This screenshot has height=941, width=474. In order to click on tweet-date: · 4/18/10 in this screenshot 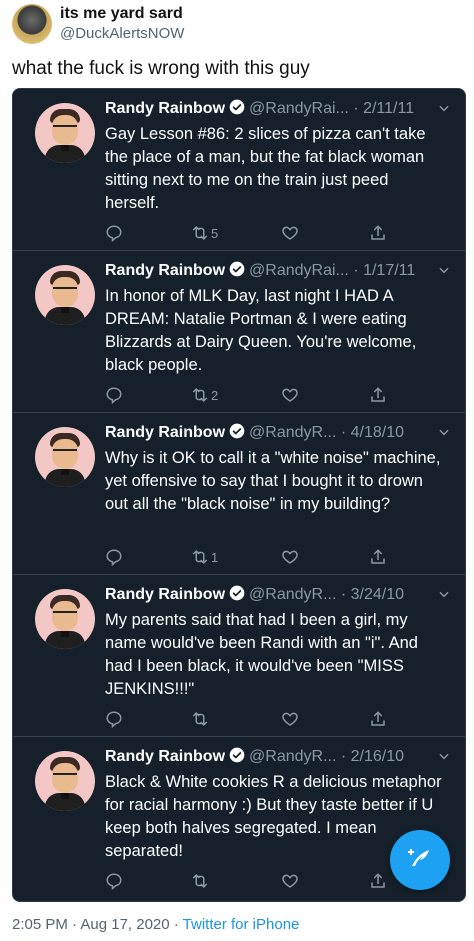, I will do `click(372, 432)`.